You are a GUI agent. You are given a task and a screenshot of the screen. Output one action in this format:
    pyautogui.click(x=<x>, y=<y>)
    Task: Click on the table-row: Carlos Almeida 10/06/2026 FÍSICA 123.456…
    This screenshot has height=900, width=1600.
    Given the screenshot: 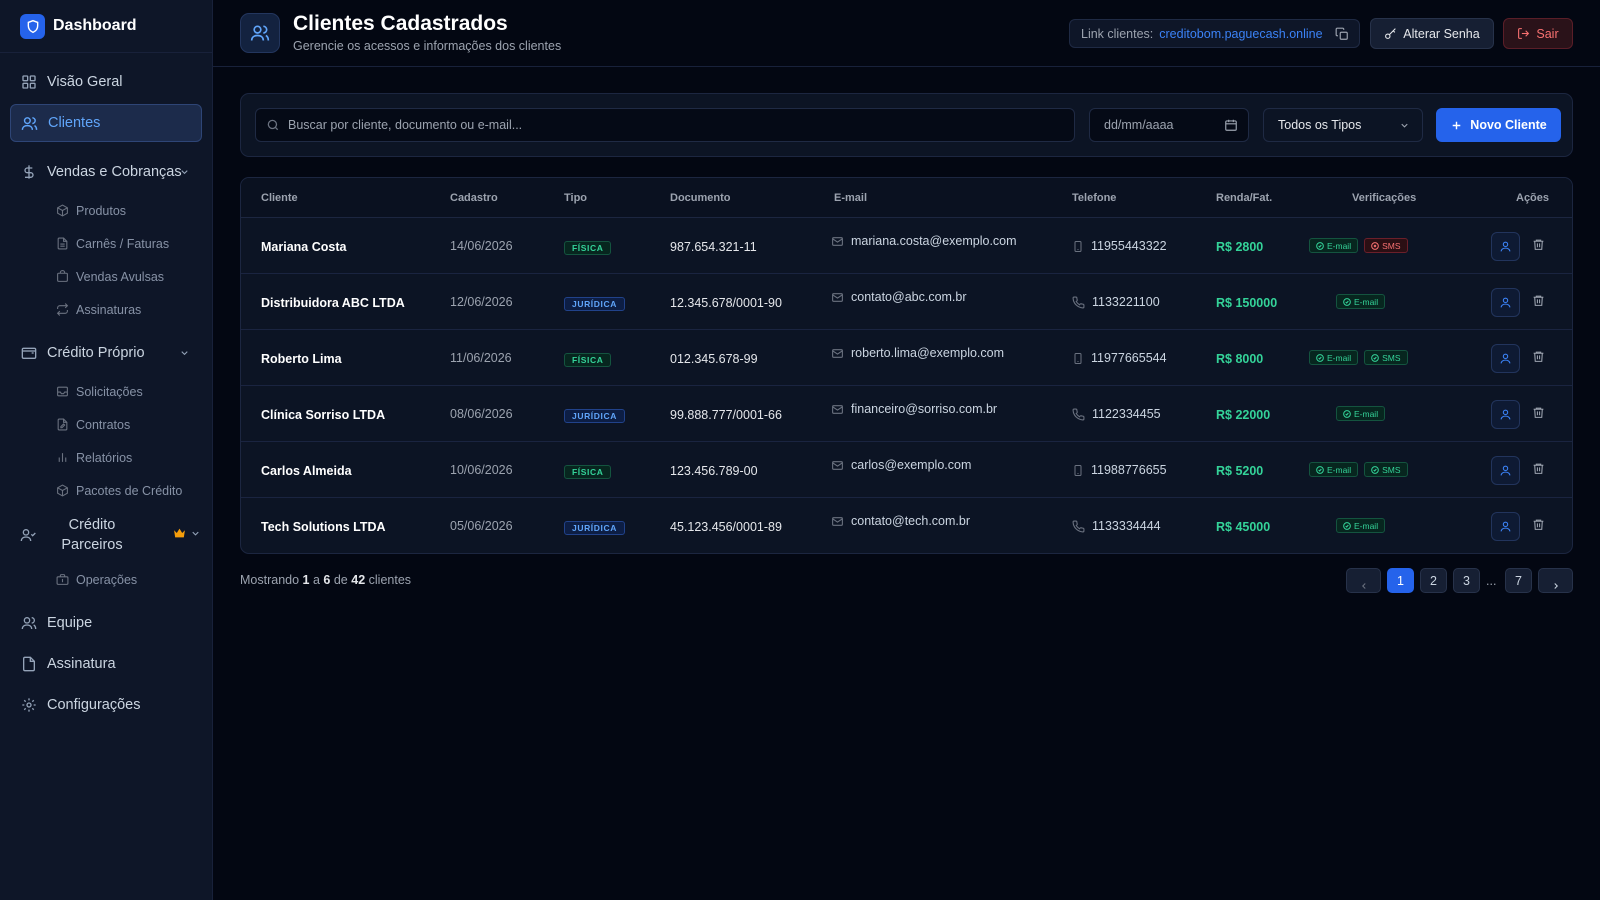 What is the action you would take?
    pyautogui.click(x=906, y=470)
    